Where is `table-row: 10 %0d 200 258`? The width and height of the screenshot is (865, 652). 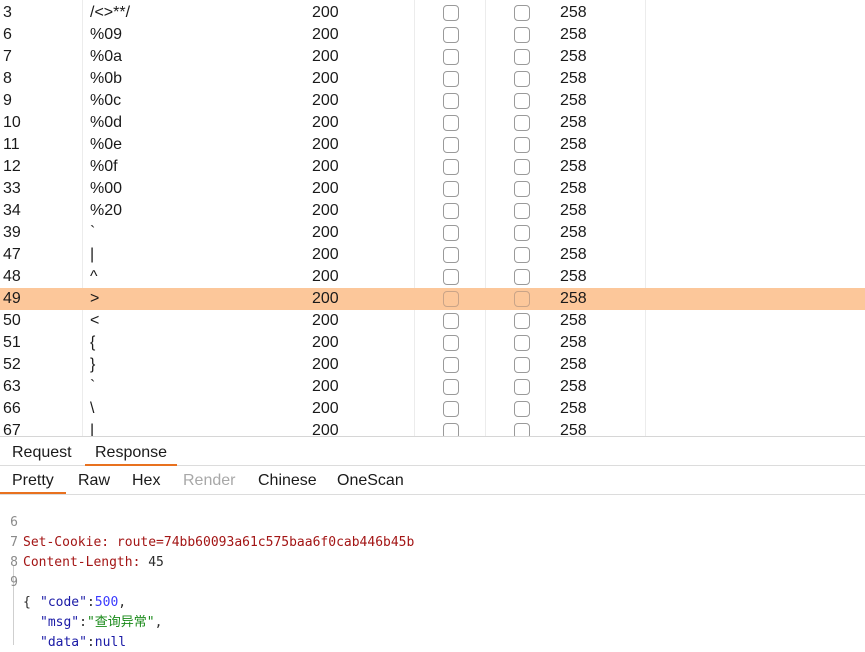 table-row: 10 %0d 200 258 is located at coordinates (432, 123).